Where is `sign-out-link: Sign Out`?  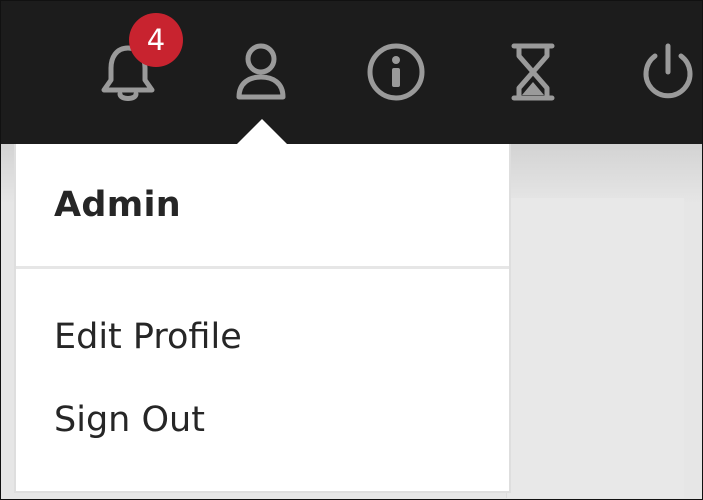 sign-out-link: Sign Out is located at coordinates (262, 420).